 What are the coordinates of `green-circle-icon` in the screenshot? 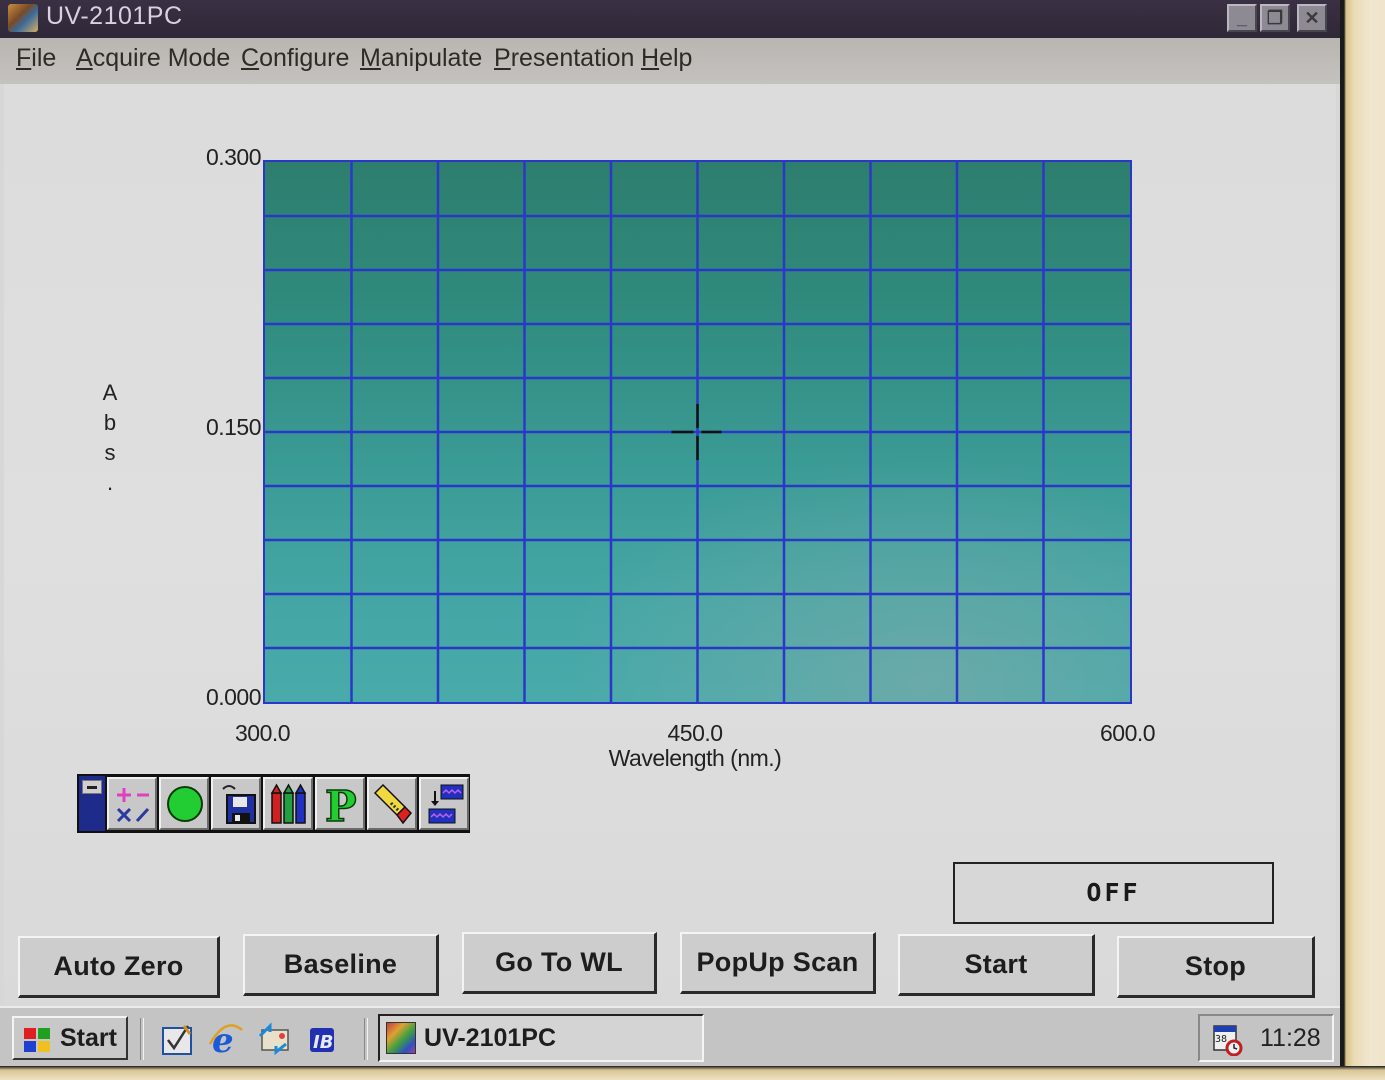 It's located at (185, 804).